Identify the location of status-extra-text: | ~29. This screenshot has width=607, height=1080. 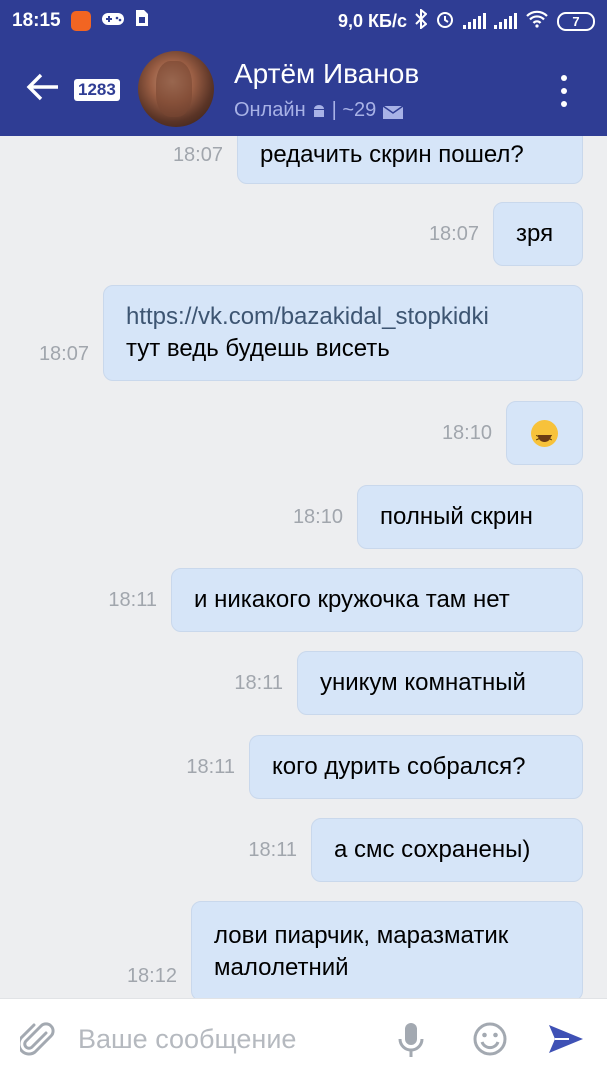
(354, 110).